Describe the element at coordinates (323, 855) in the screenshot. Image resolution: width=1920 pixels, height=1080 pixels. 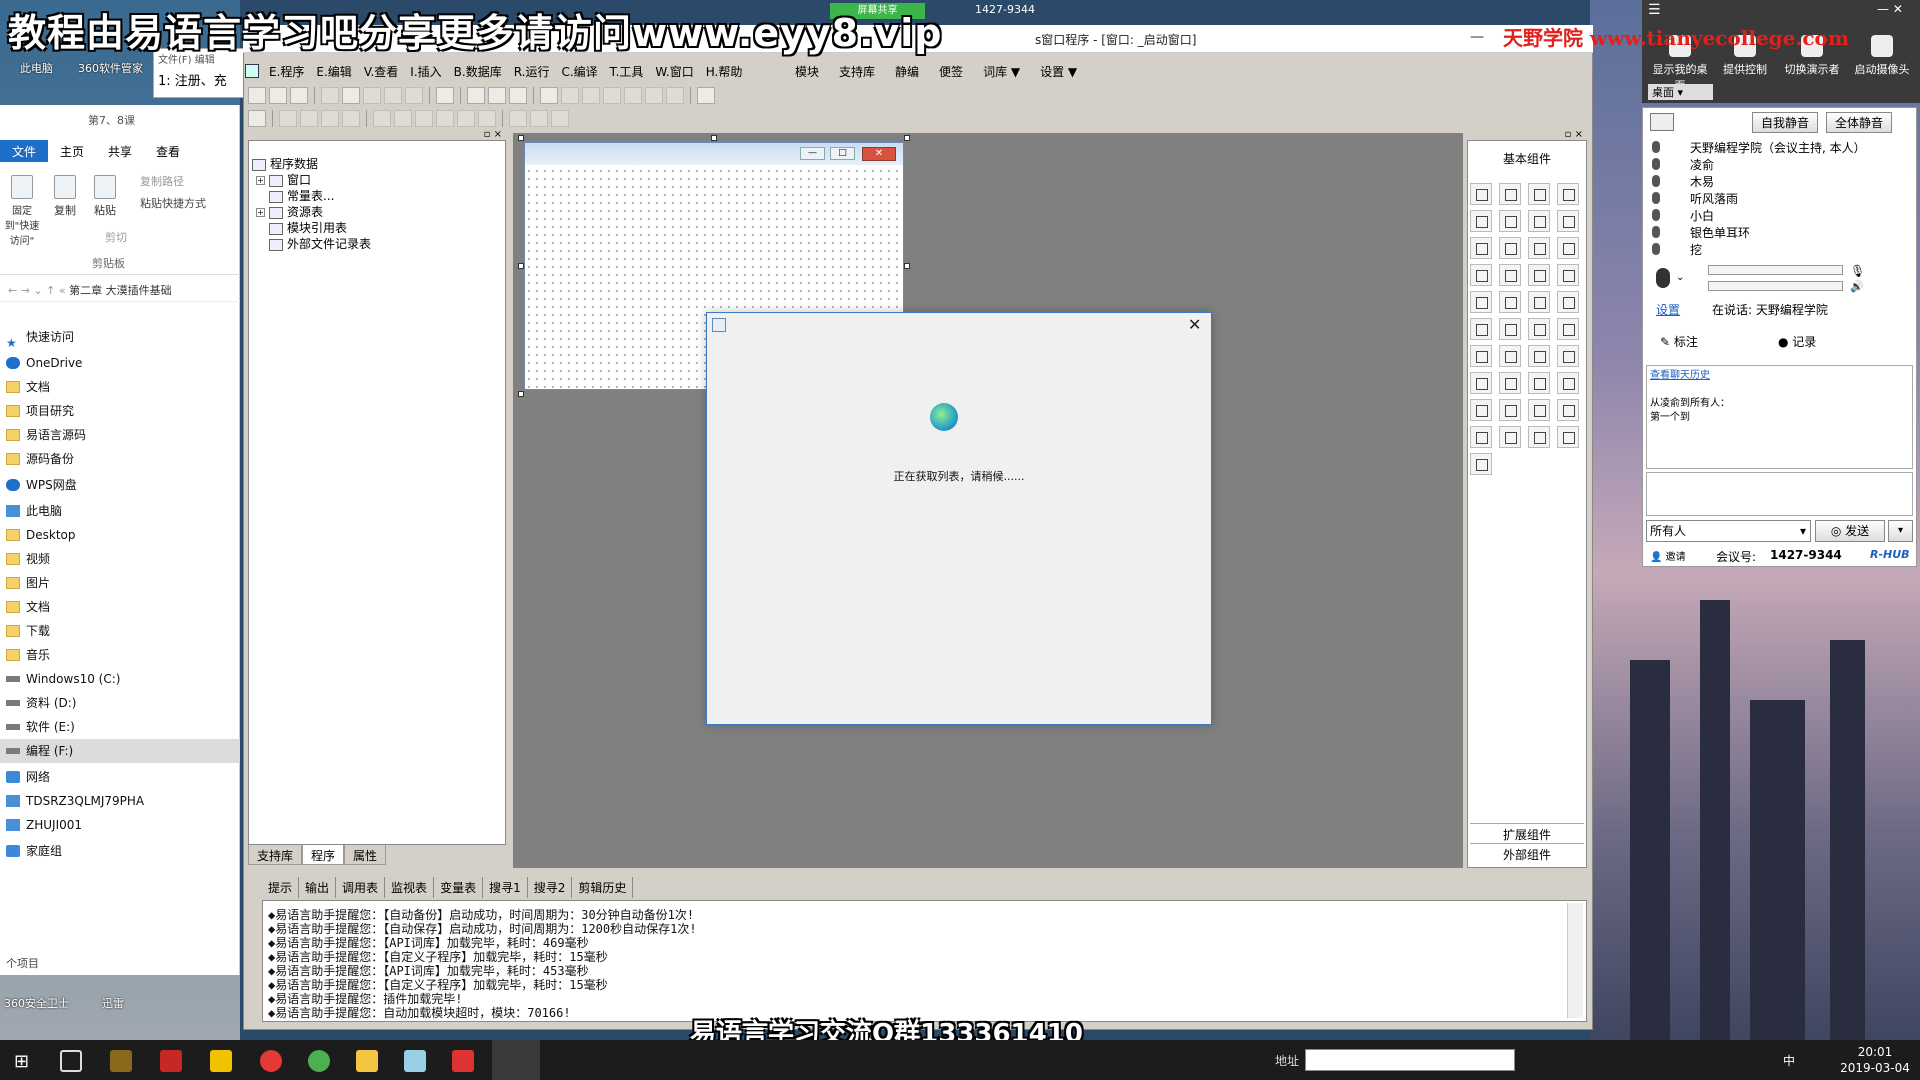
I see `tab-program: 程序` at that location.